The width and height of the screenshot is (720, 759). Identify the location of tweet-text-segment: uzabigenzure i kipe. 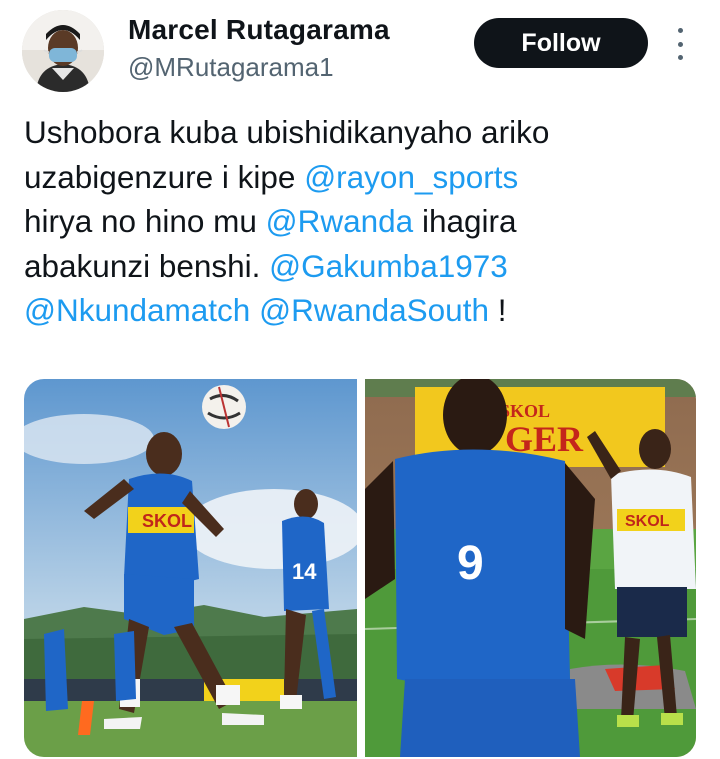
(164, 176).